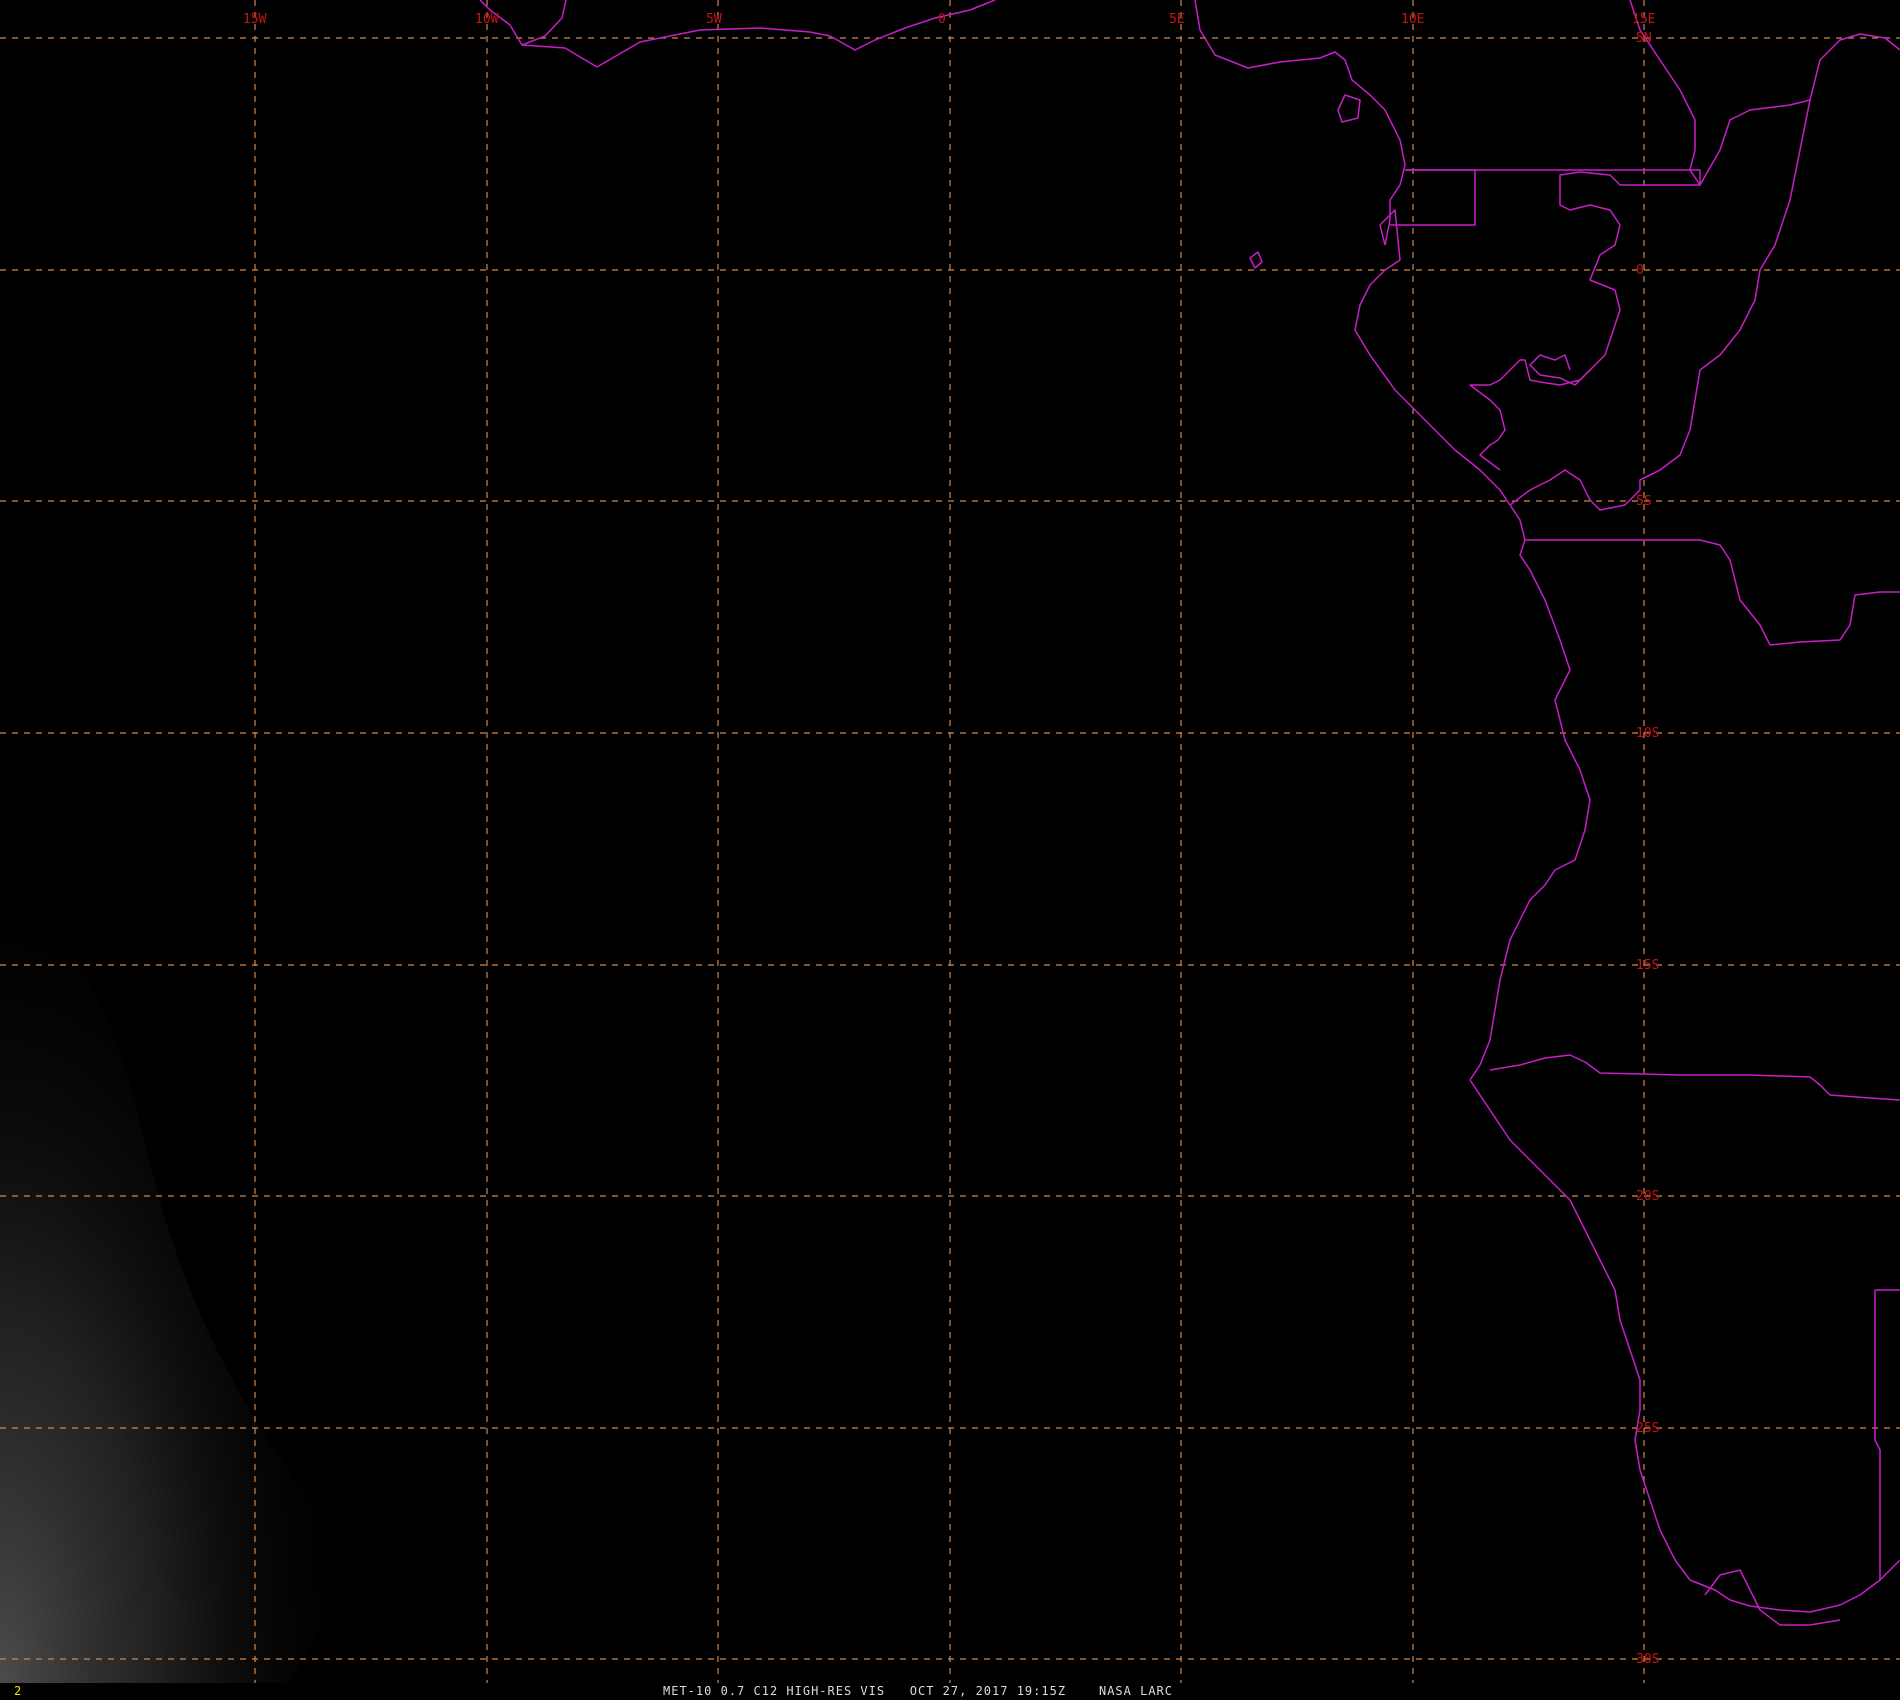 The image size is (1900, 1700). What do you see at coordinates (1412, 19) in the screenshot?
I see `longitude-label: 10E` at bounding box center [1412, 19].